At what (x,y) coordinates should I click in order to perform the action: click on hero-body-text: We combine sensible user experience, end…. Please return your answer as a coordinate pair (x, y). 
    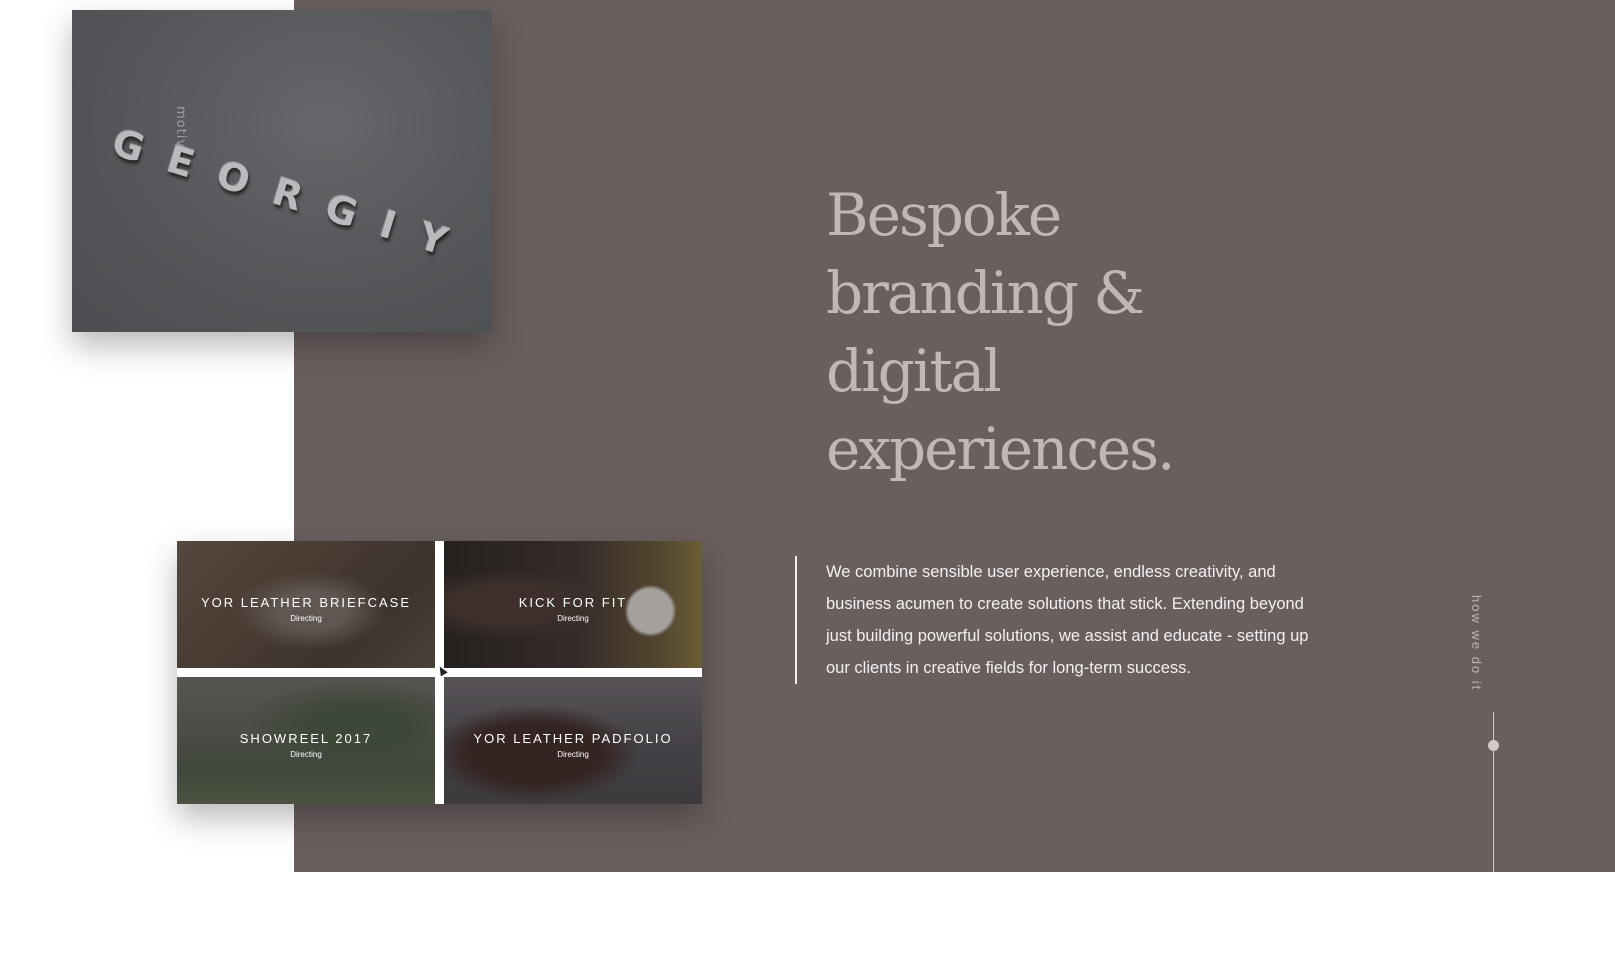
    Looking at the image, I should click on (1067, 620).